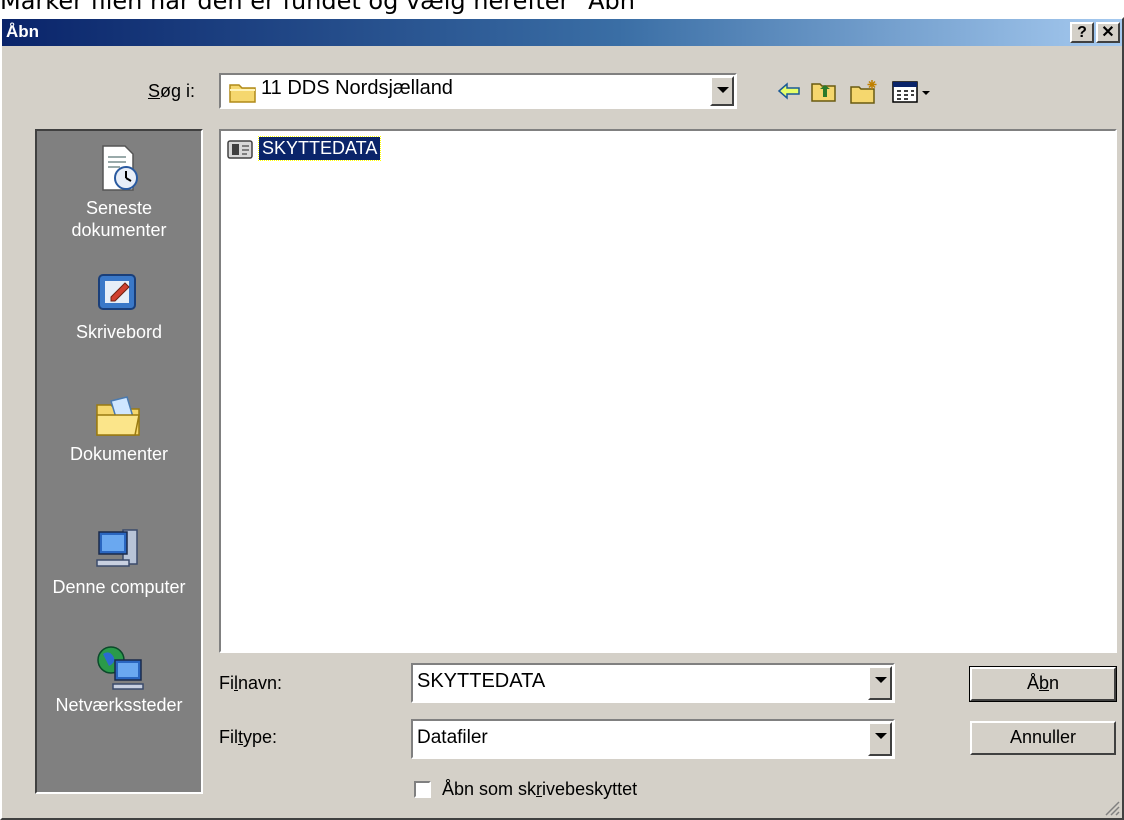 Image resolution: width=1124 pixels, height=820 pixels. Describe the element at coordinates (1043, 684) in the screenshot. I see `open-button: Åbn` at that location.